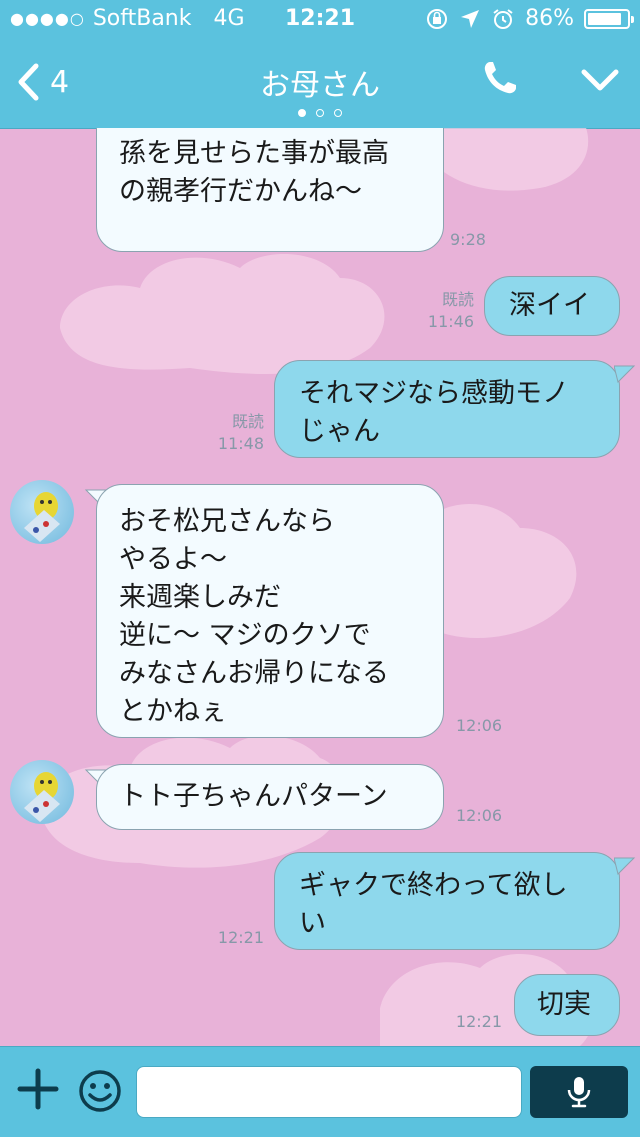 This screenshot has width=640, height=1137. I want to click on phone-icon, so click(500, 78).